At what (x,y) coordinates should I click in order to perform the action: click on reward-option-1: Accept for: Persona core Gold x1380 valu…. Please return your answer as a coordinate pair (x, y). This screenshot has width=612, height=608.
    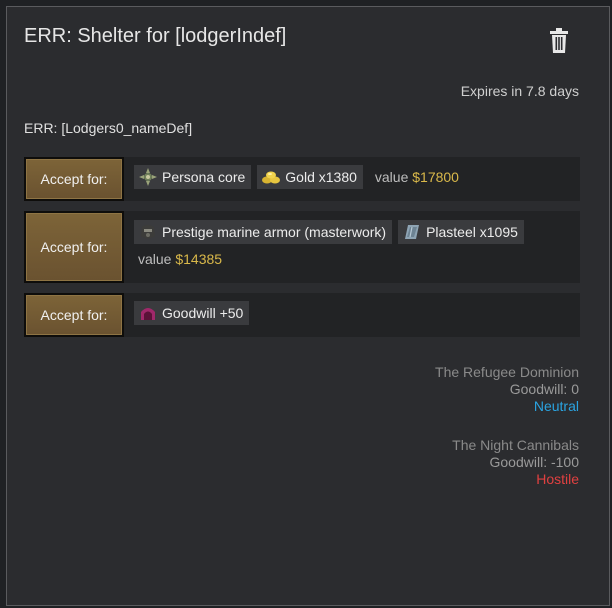
    Looking at the image, I should click on (302, 179).